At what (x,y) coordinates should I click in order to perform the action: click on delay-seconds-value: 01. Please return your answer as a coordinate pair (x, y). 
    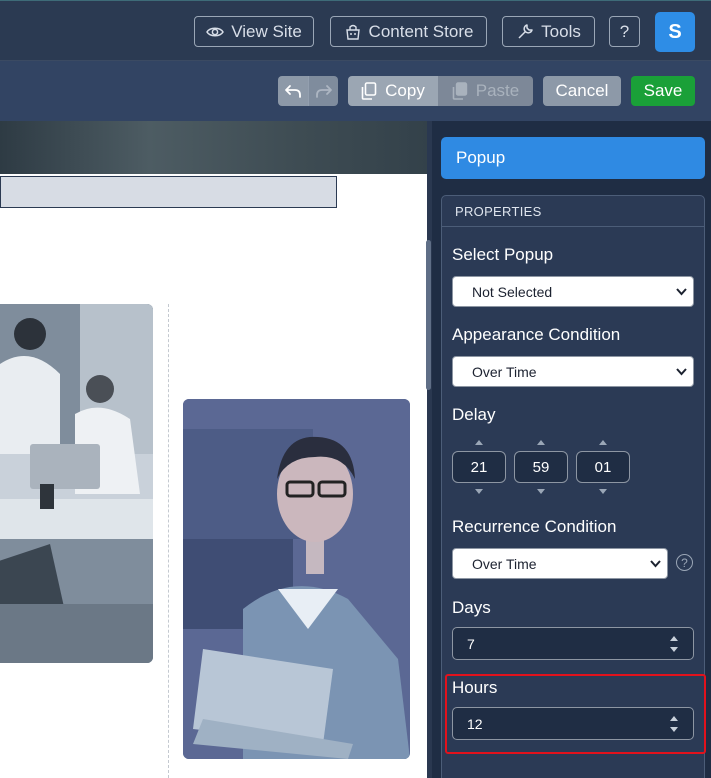
    Looking at the image, I should click on (603, 467).